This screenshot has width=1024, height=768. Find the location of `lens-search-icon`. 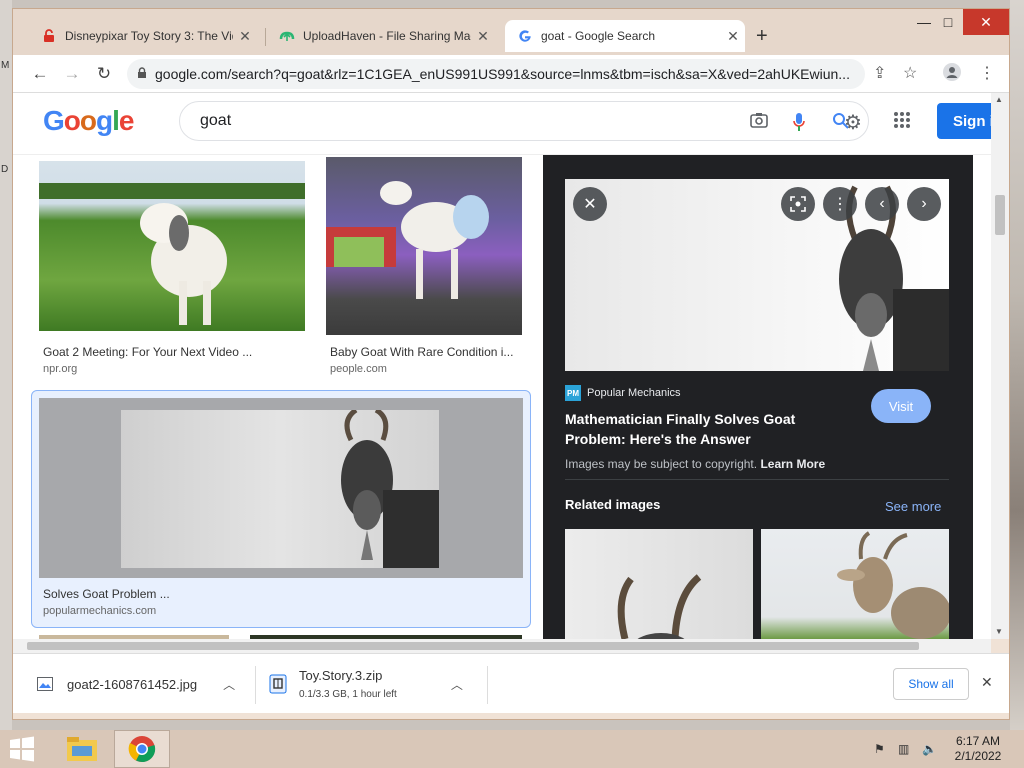

lens-search-icon is located at coordinates (798, 204).